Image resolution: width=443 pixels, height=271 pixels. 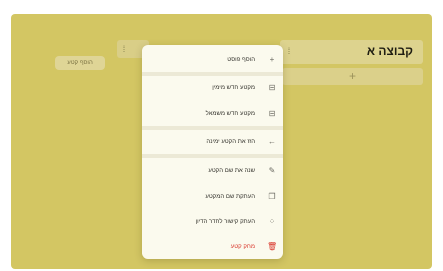 What do you see at coordinates (272, 221) in the screenshot?
I see `link-grid-icon: ⁘` at bounding box center [272, 221].